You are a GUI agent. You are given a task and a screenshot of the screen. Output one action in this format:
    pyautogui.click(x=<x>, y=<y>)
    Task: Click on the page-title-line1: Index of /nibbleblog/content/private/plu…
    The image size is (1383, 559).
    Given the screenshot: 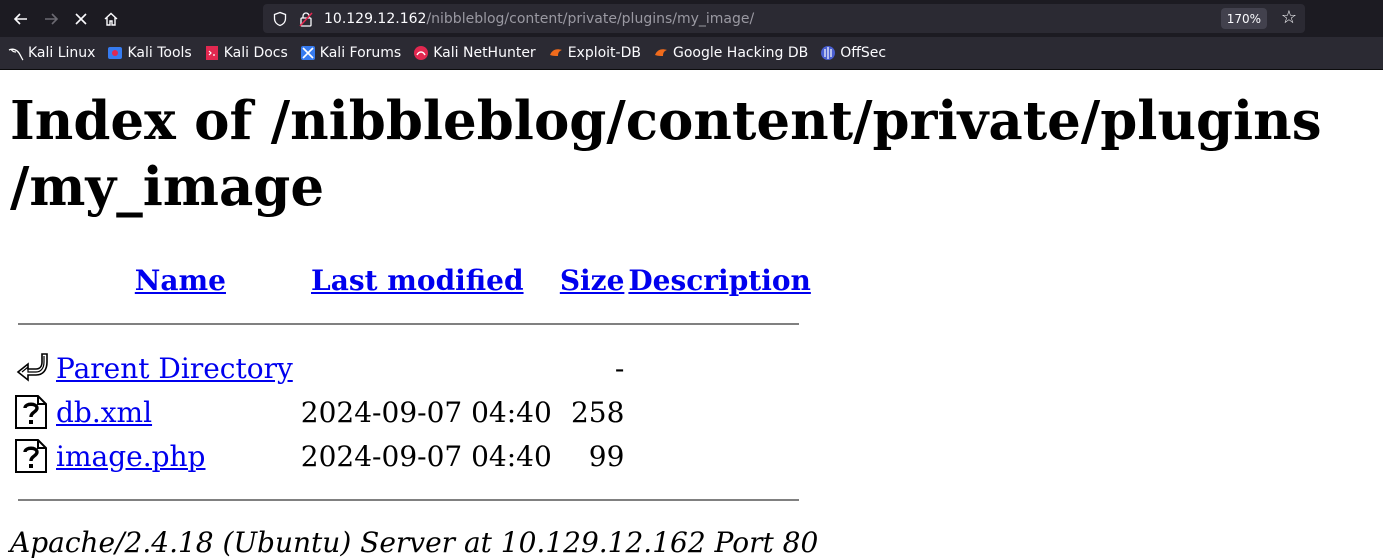 What is the action you would take?
    pyautogui.click(x=666, y=121)
    